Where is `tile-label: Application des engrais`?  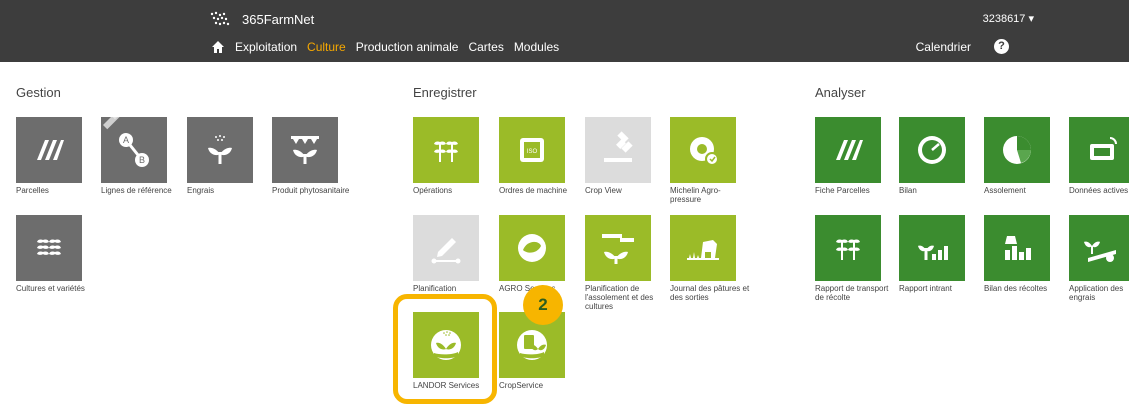
tile-label: Application des engrais is located at coordinates (1096, 293).